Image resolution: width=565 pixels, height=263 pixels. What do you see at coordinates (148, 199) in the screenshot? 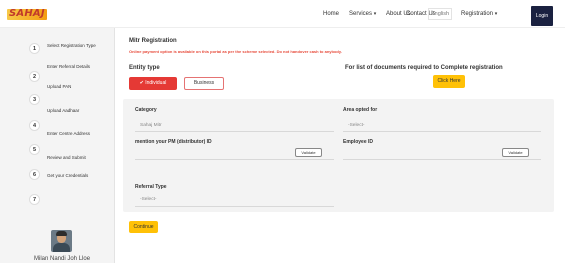
I see `referral-type-select: -Select-` at bounding box center [148, 199].